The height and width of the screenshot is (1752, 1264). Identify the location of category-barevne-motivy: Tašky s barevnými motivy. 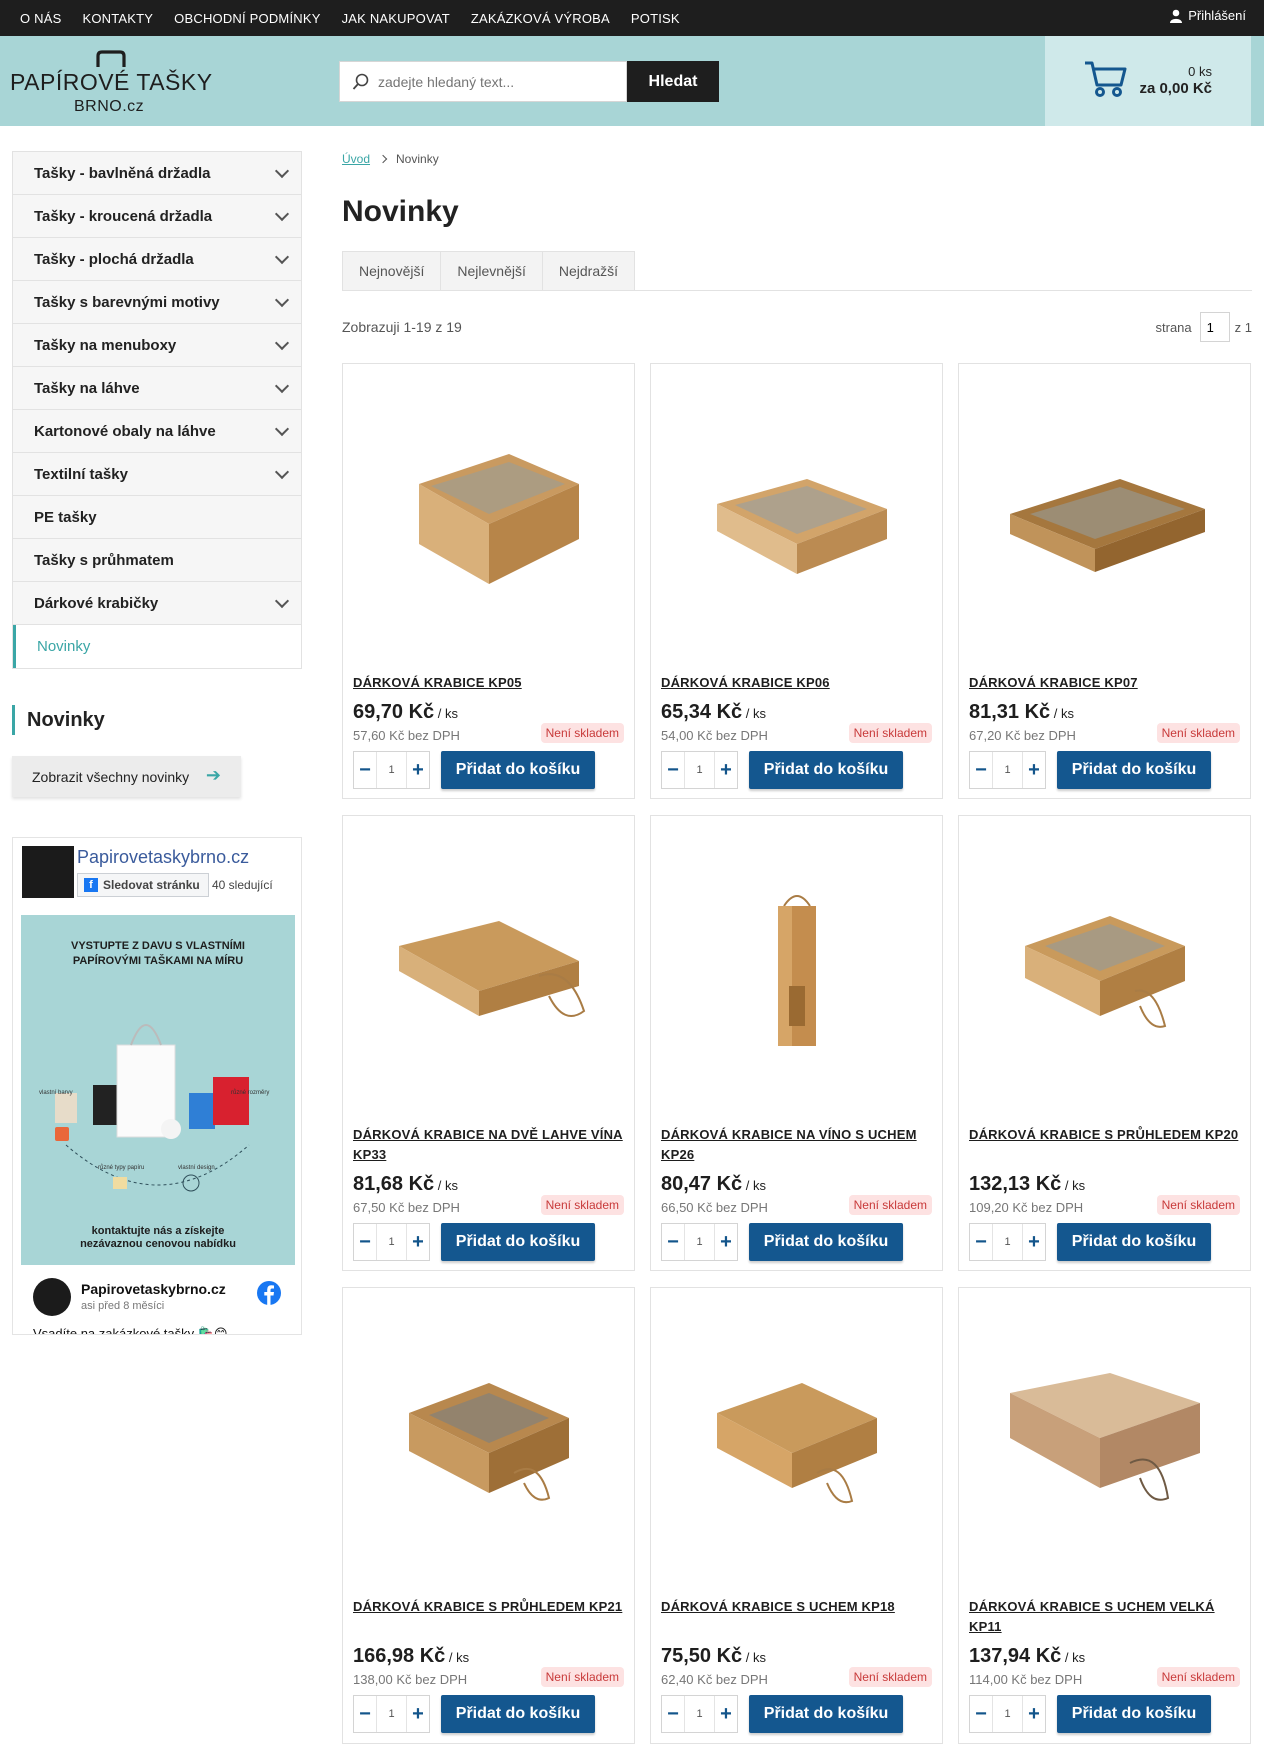
(157, 302).